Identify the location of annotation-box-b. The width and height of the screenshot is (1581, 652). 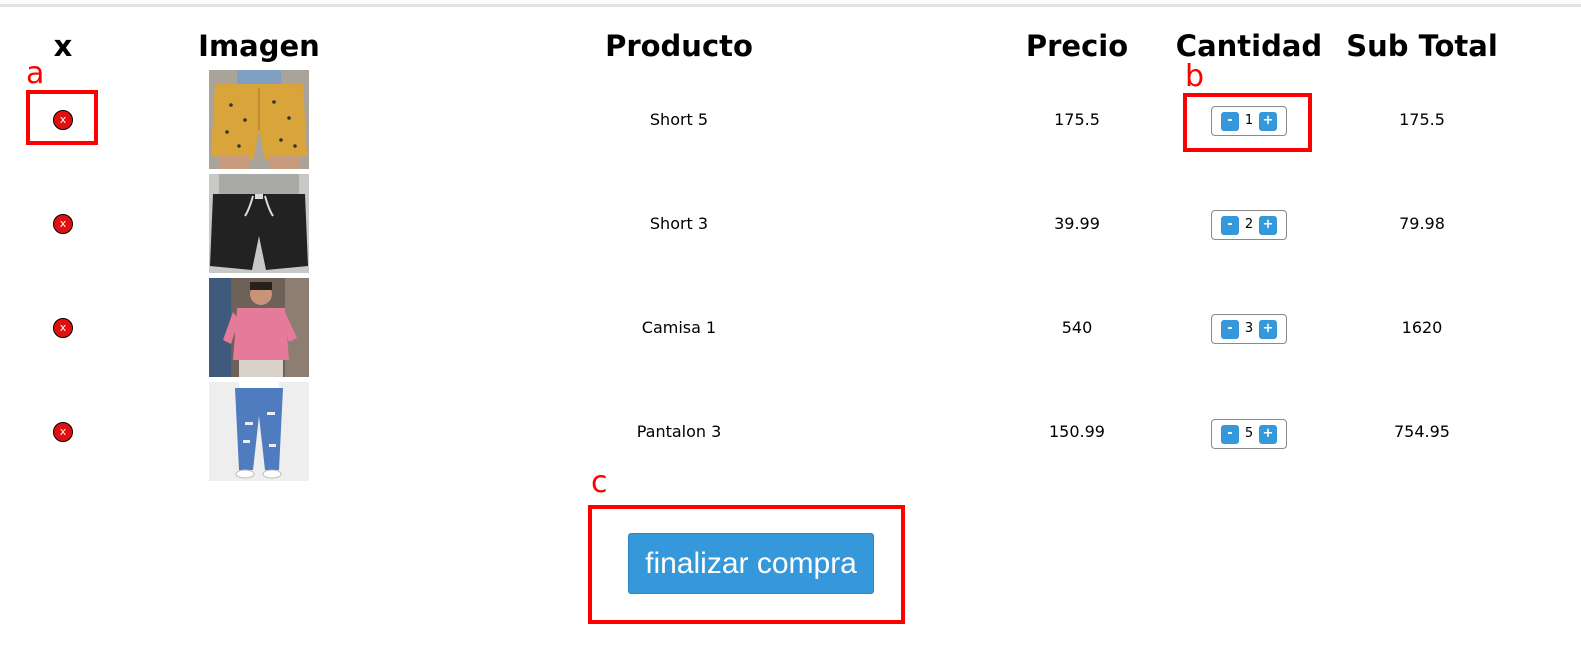
(1247, 122).